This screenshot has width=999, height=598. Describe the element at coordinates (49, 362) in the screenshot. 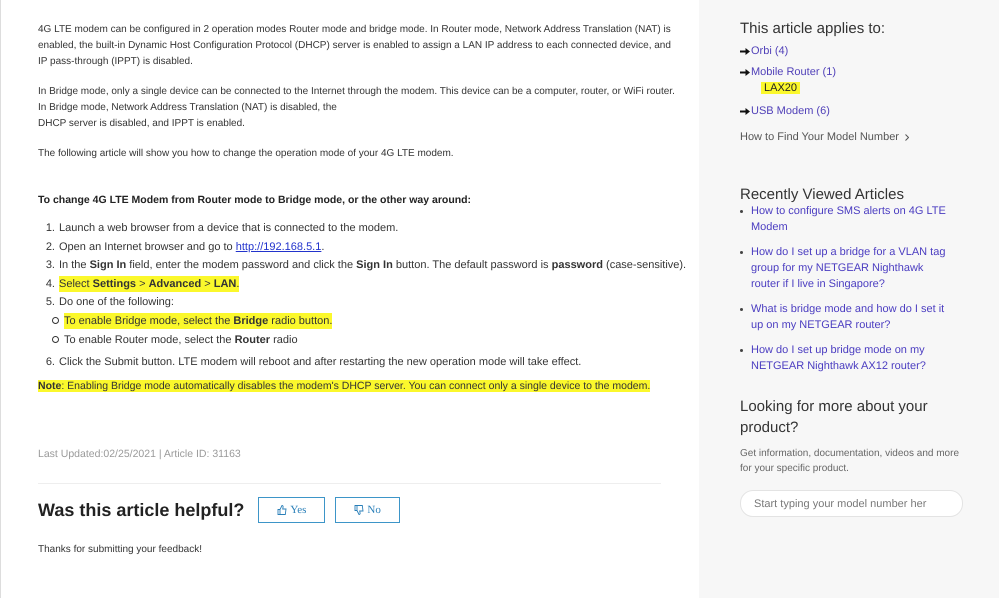

I see `step-number: 6.` at that location.